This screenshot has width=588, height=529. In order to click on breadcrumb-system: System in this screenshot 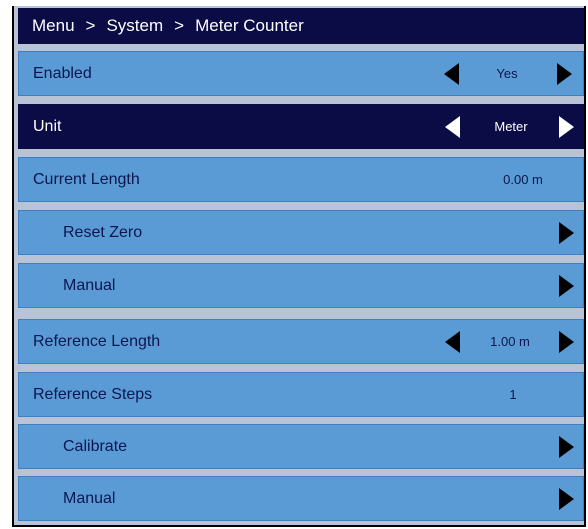, I will do `click(134, 26)`.